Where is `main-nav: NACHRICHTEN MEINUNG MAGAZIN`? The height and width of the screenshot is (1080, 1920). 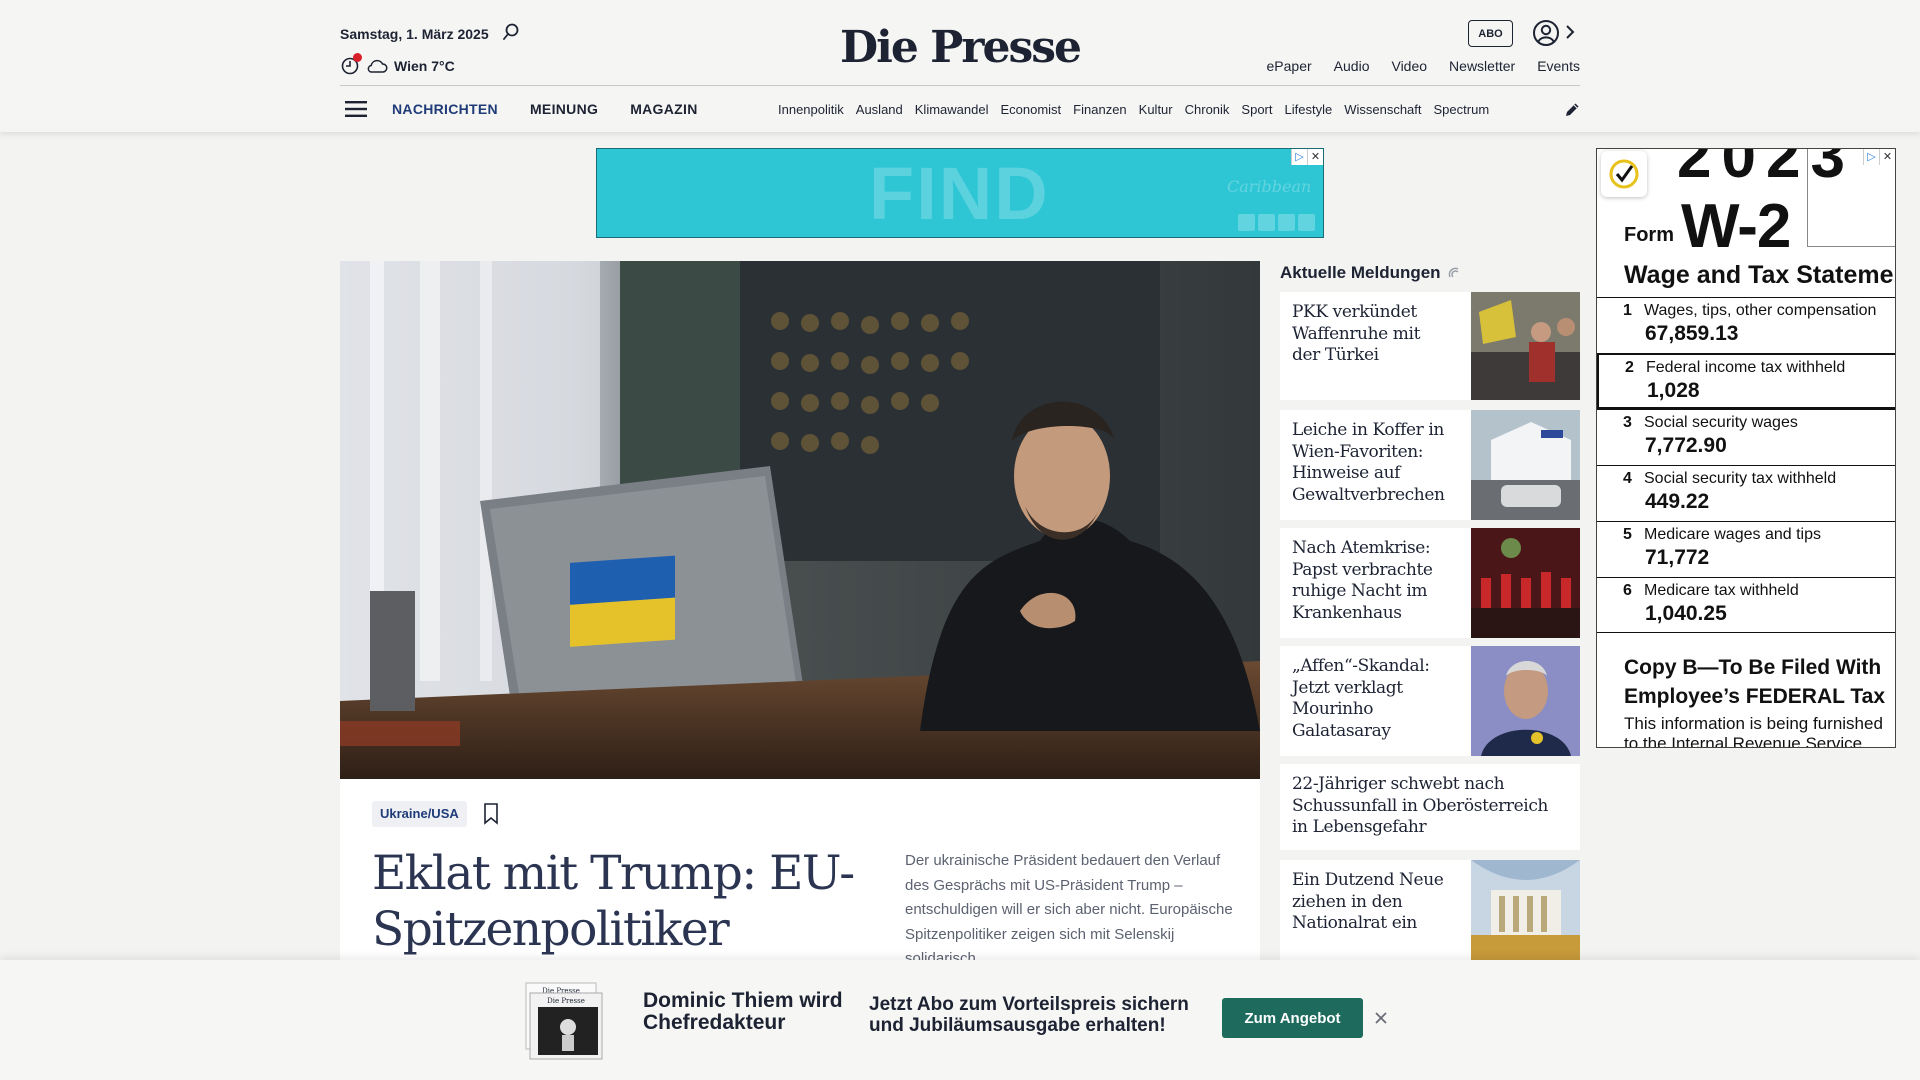
main-nav: NACHRICHTEN MEINUNG MAGAZIN is located at coordinates (545, 109).